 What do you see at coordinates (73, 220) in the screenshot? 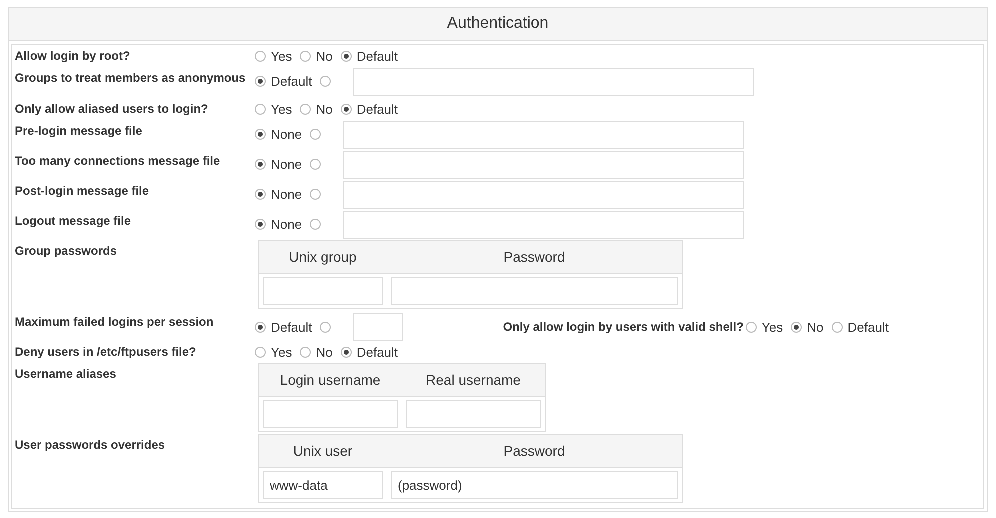
I see `field-label: Logout message file` at bounding box center [73, 220].